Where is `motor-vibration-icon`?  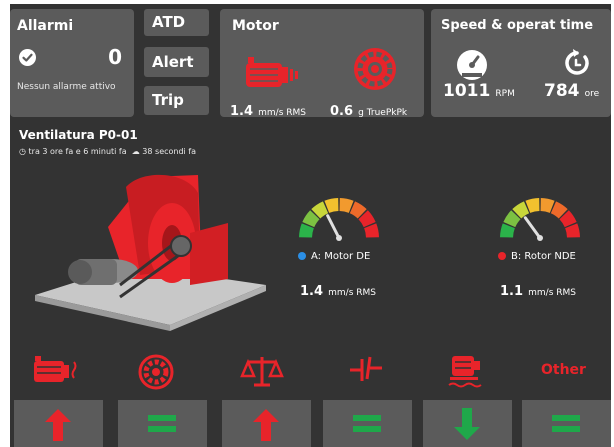
motor-vibration-icon is located at coordinates (57, 371).